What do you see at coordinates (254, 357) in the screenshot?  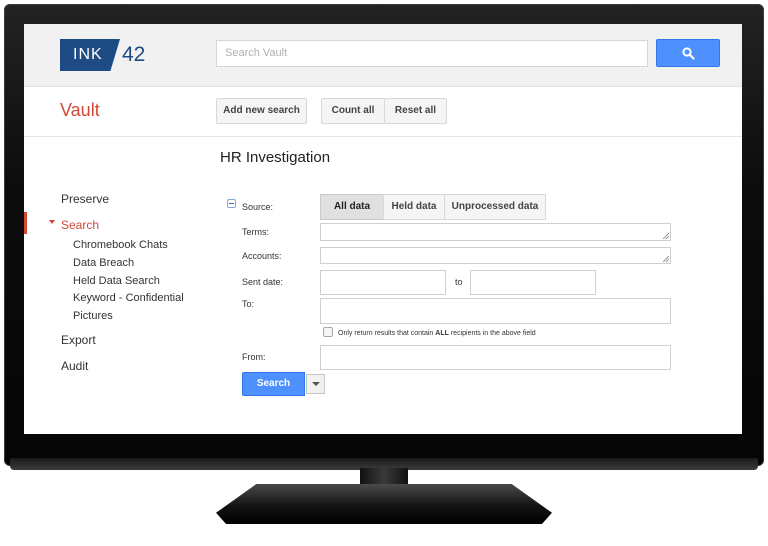 I see `from-label: From:` at bounding box center [254, 357].